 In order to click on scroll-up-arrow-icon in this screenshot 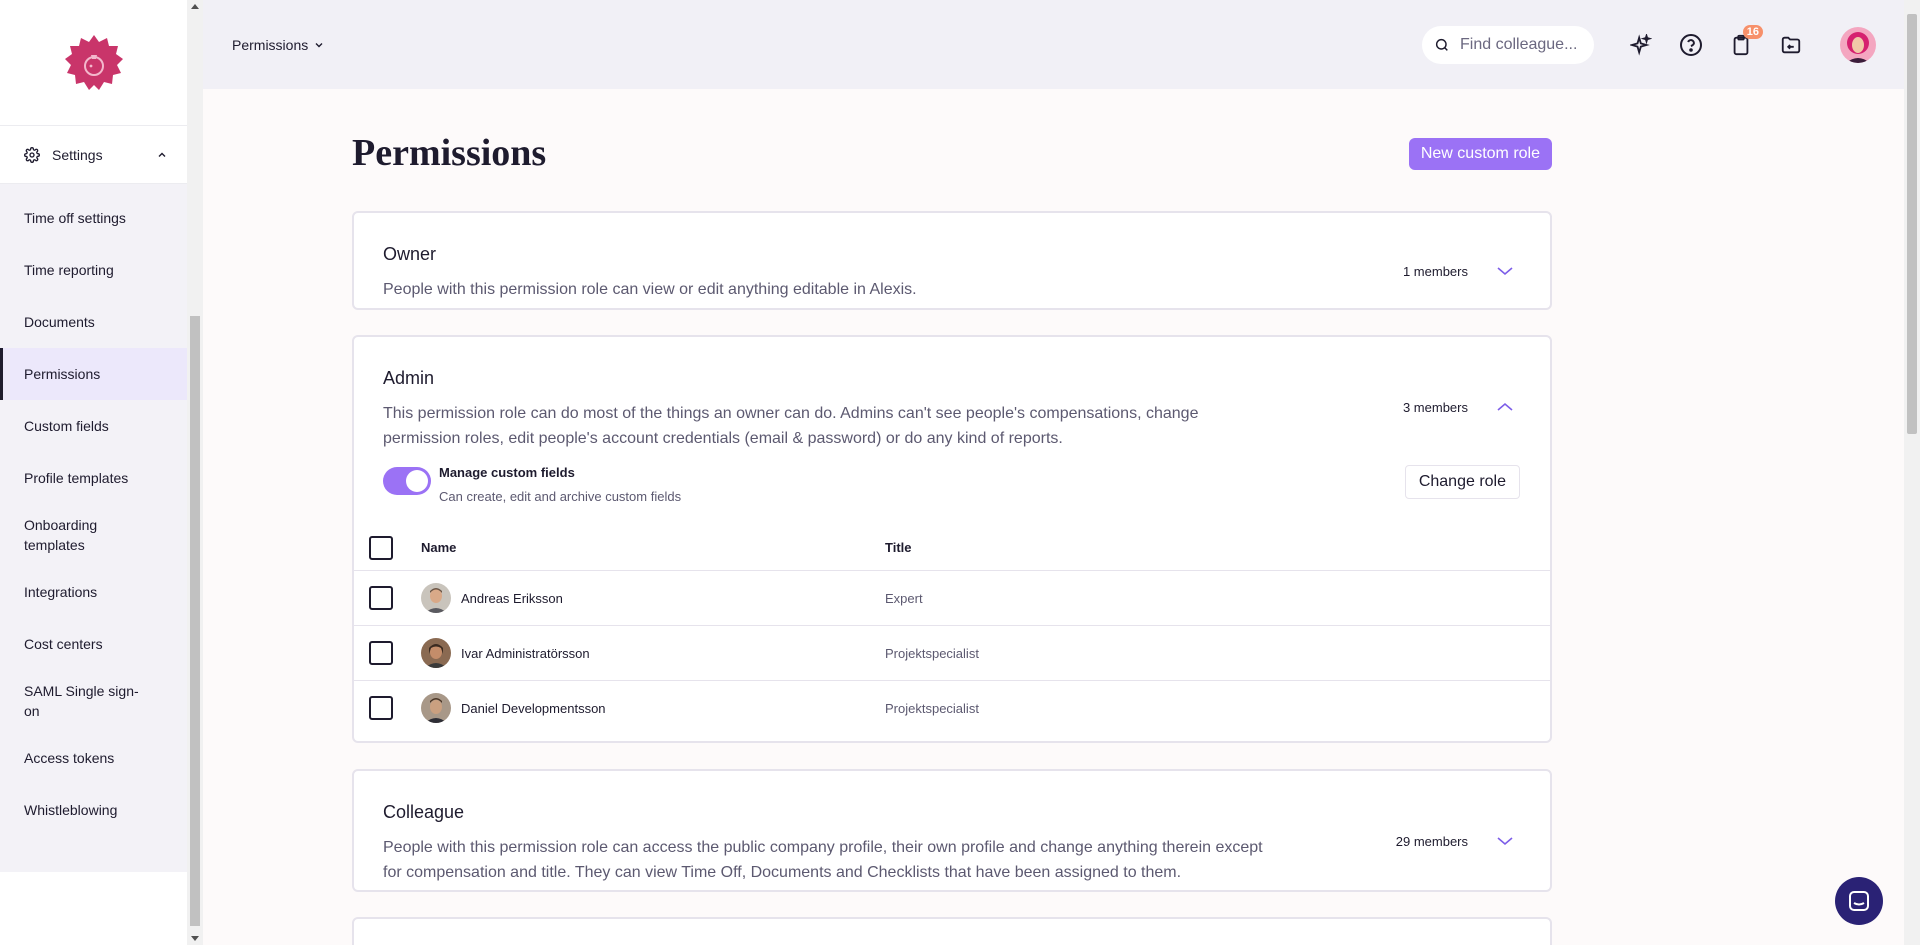, I will do `click(195, 6)`.